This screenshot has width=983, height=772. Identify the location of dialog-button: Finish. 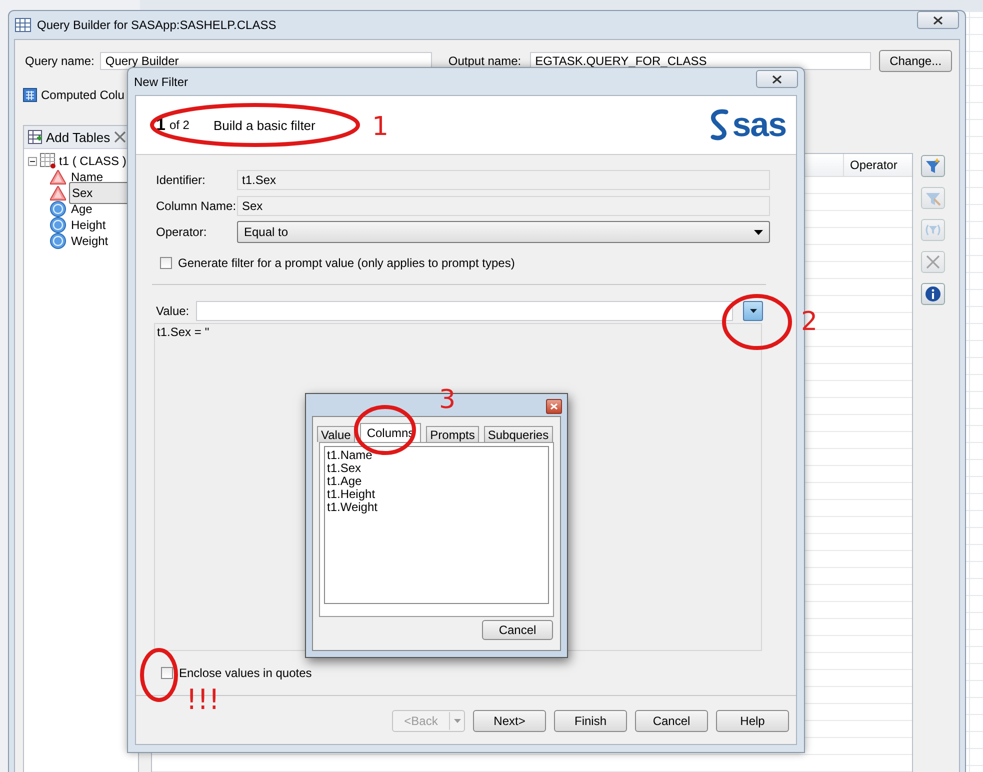
(590, 721).